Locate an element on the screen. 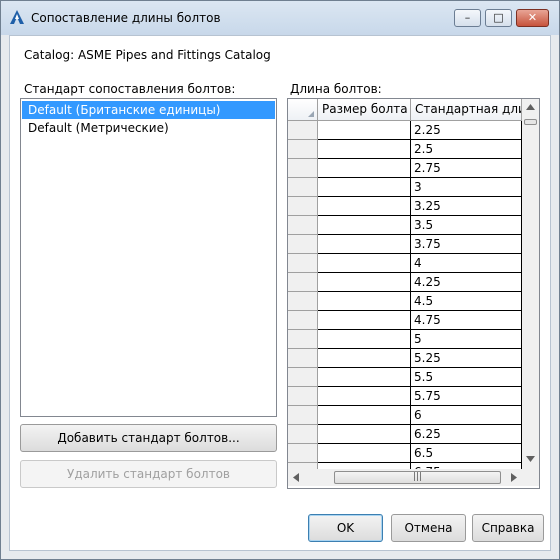  autocad-a-icon is located at coordinates (17, 17).